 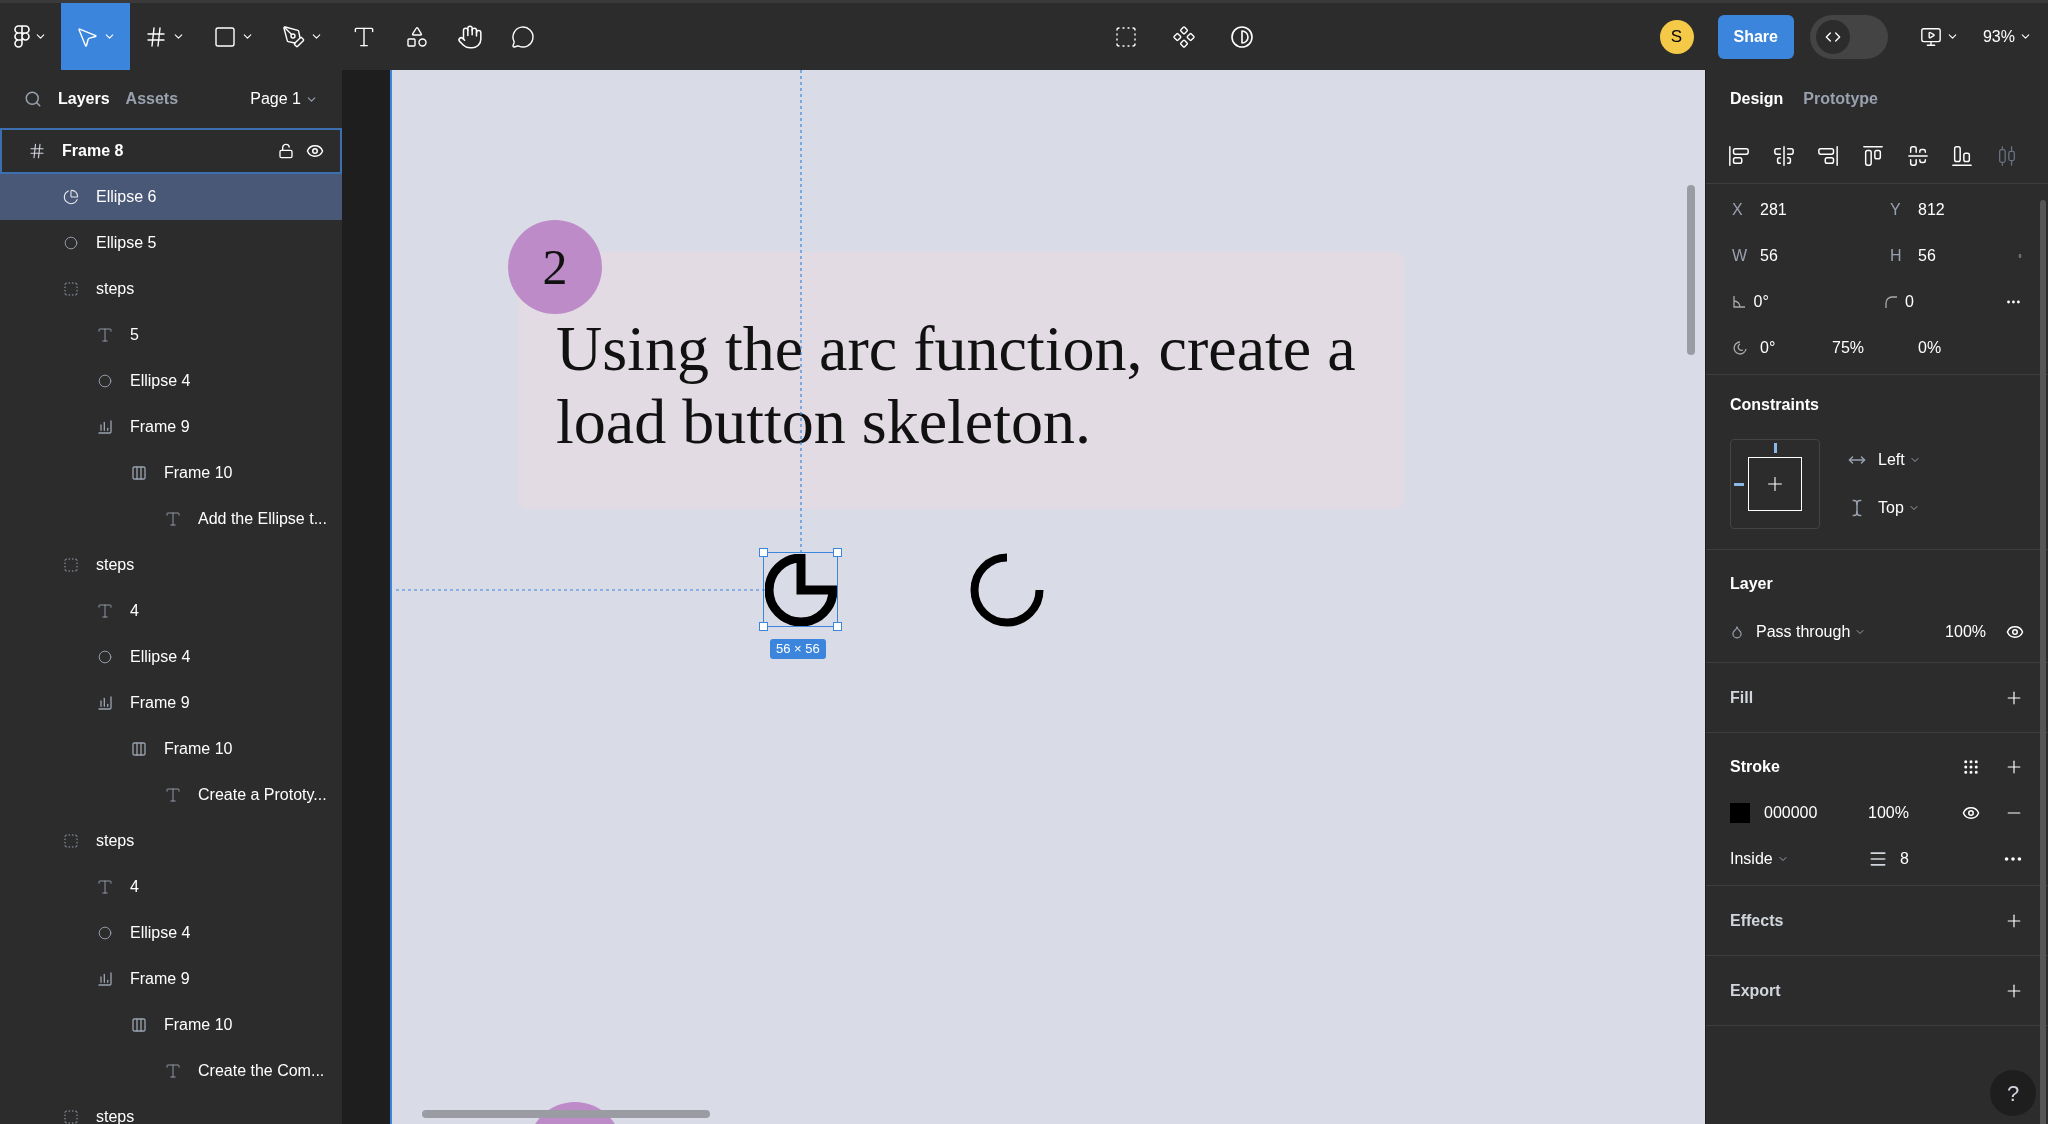 What do you see at coordinates (1739, 302) in the screenshot?
I see `rotation-icon` at bounding box center [1739, 302].